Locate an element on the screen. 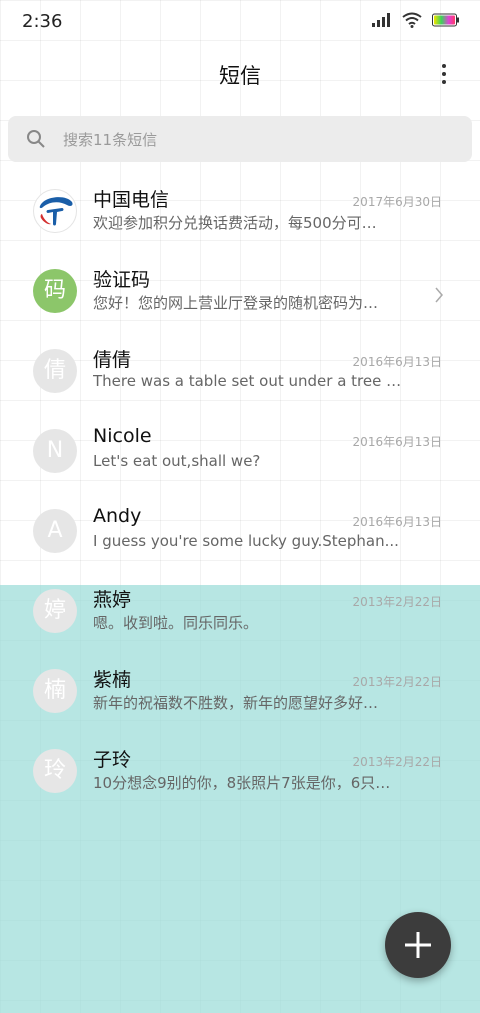 This screenshot has height=1013, width=480. page-title: 短信 is located at coordinates (240, 76).